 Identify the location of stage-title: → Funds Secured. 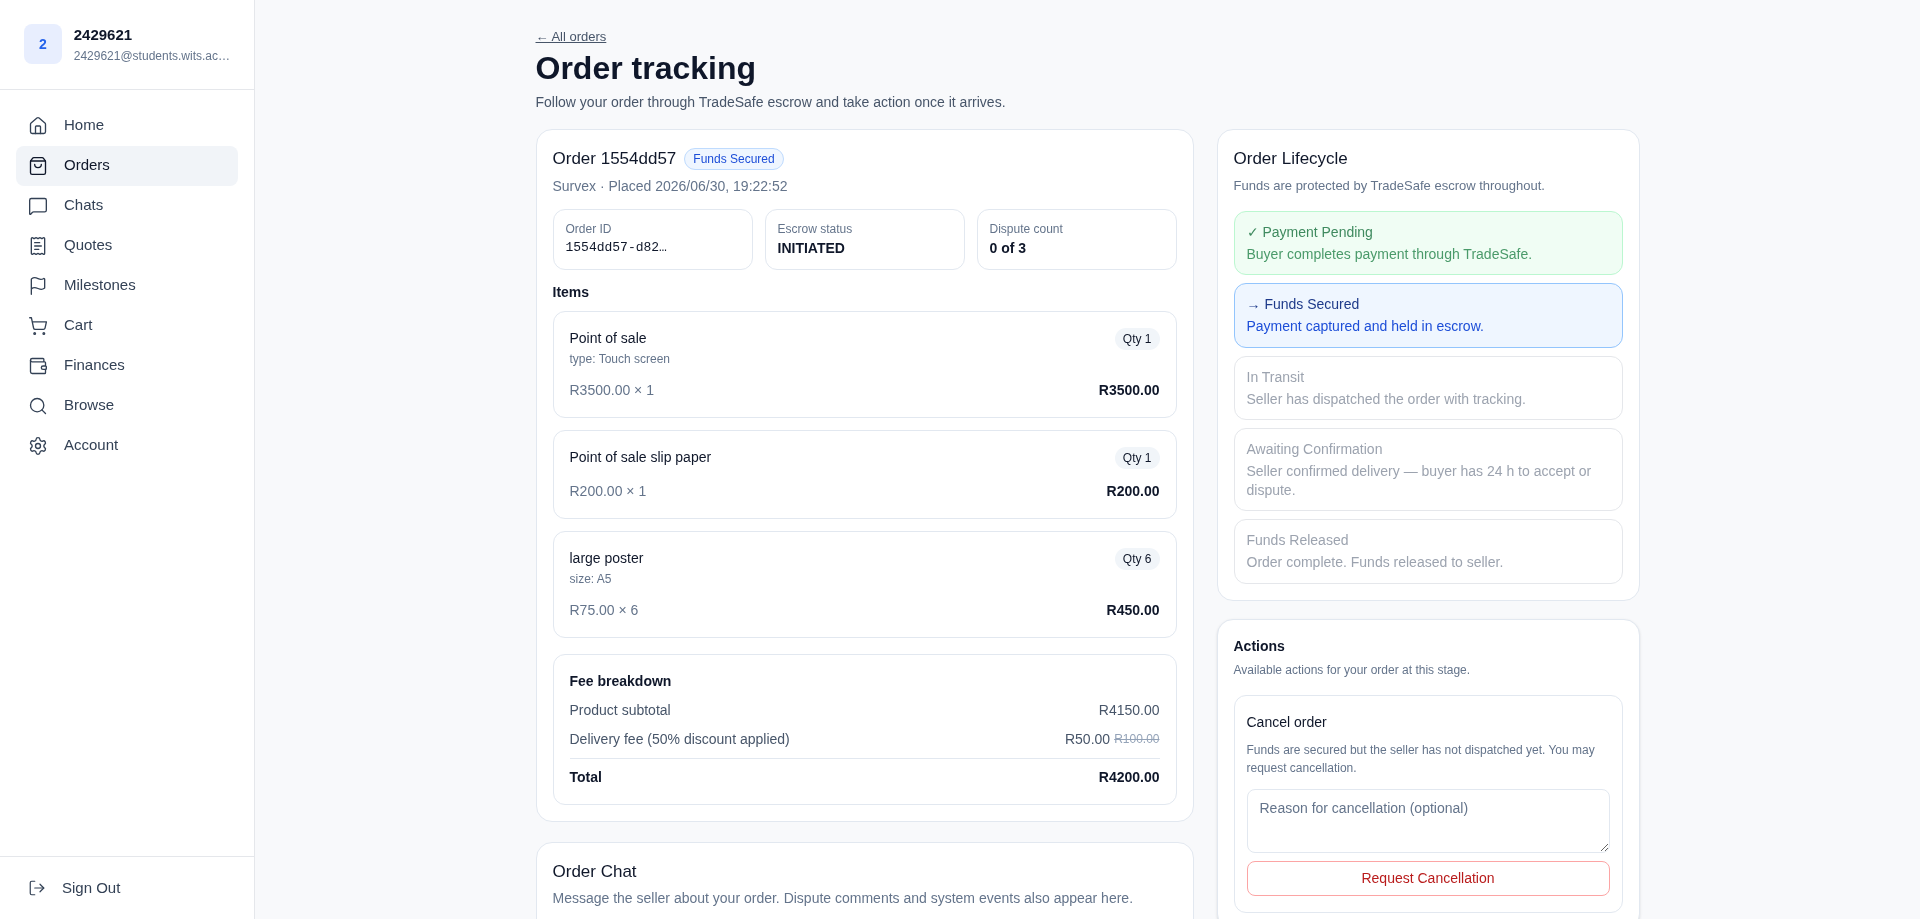
(1303, 305).